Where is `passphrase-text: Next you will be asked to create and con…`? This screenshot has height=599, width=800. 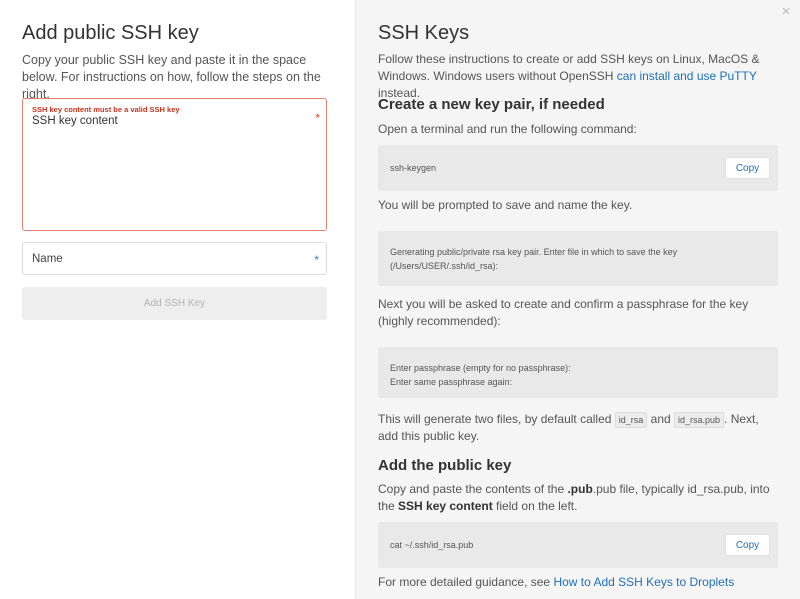 passphrase-text: Next you will be asked to create and con… is located at coordinates (563, 312).